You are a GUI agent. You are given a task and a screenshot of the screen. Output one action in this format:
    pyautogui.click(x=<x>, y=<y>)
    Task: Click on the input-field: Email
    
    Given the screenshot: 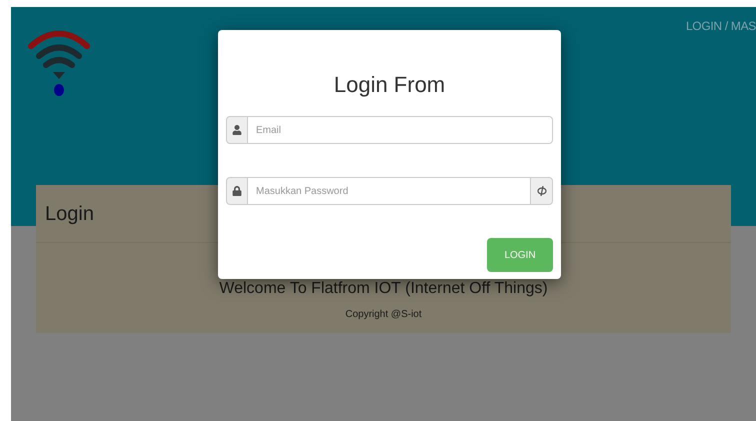 What is the action you would take?
    pyautogui.click(x=400, y=130)
    